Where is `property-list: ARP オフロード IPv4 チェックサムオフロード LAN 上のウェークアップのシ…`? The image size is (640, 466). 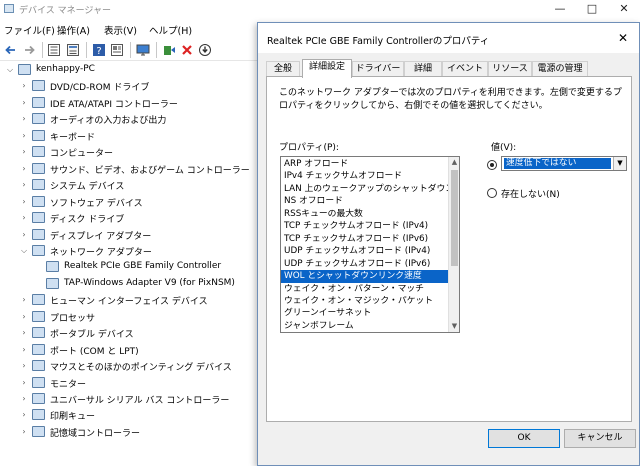 property-list: ARP オフロード IPv4 チェックサムオフロード LAN 上のウェークアップのシ… is located at coordinates (370, 244).